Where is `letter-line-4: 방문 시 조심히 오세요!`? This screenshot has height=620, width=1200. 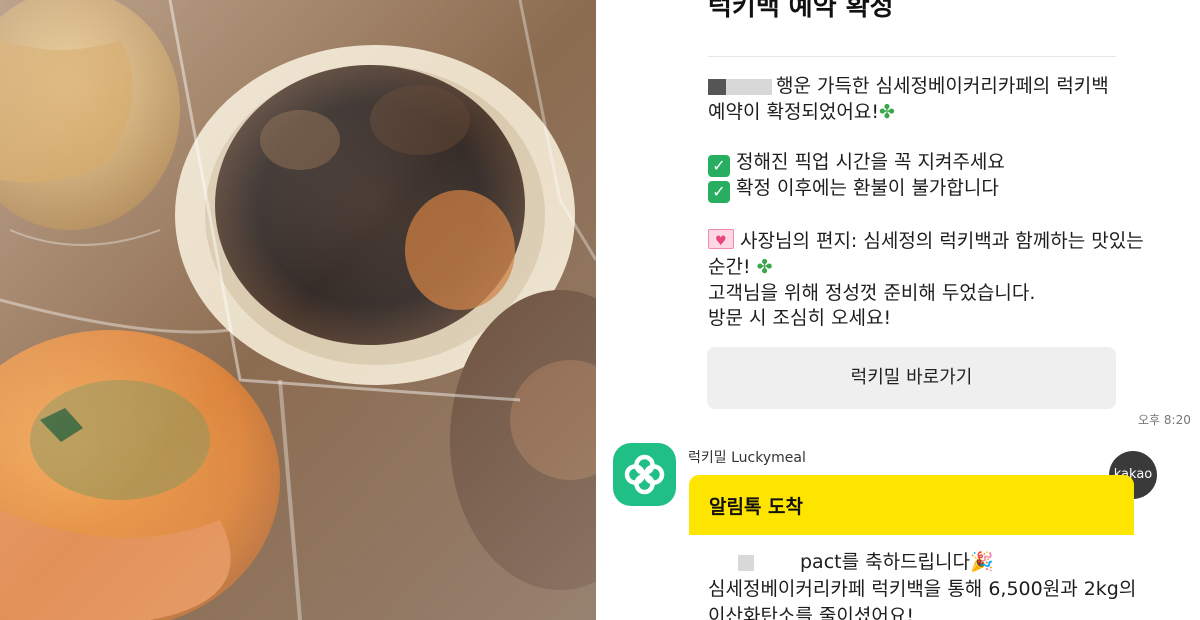
letter-line-4: 방문 시 조심히 오세요! is located at coordinates (800, 318).